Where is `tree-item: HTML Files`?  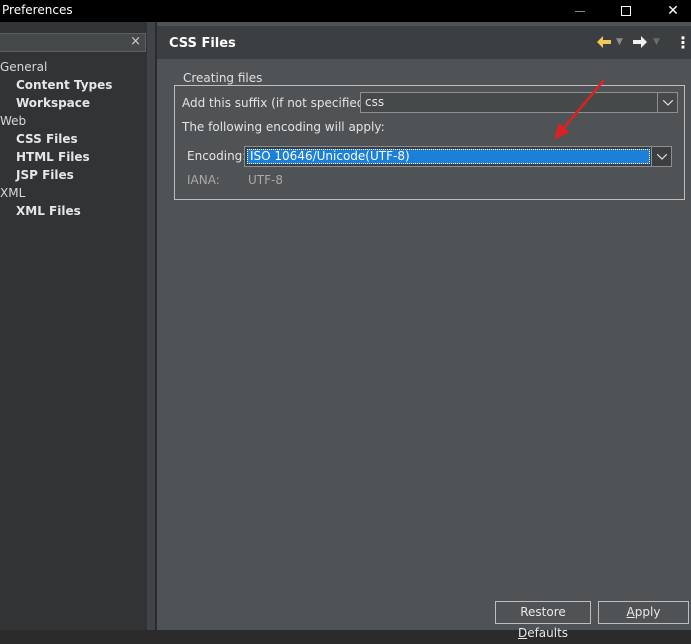 tree-item: HTML Files is located at coordinates (53, 157).